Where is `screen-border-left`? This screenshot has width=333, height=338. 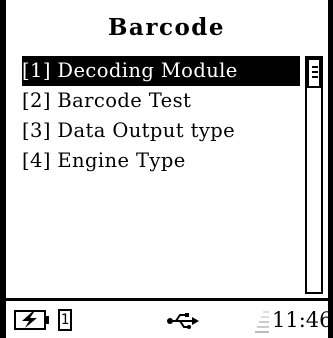
screen-border-left is located at coordinates (3, 169).